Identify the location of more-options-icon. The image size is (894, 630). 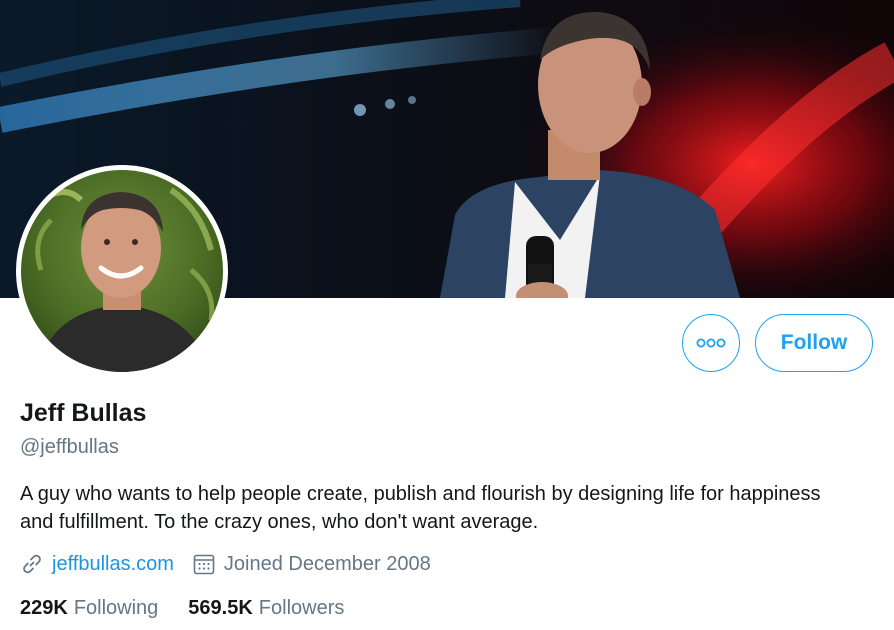
(711, 343).